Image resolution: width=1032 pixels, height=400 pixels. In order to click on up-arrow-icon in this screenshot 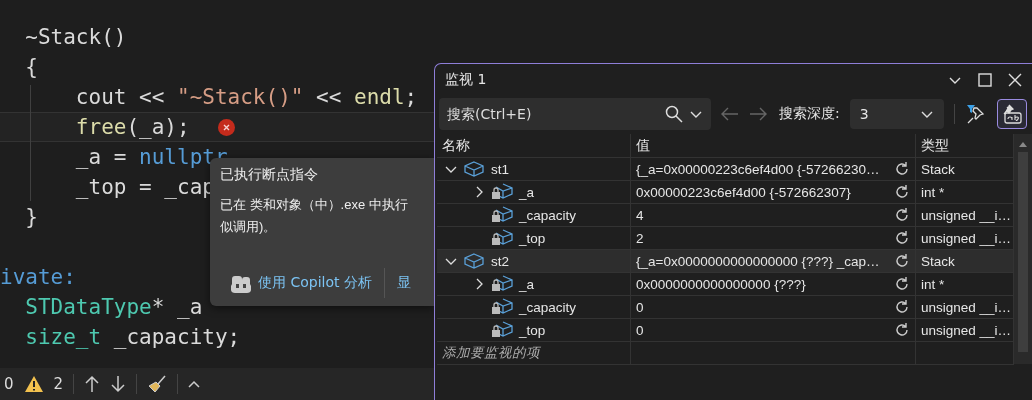, I will do `click(92, 384)`.